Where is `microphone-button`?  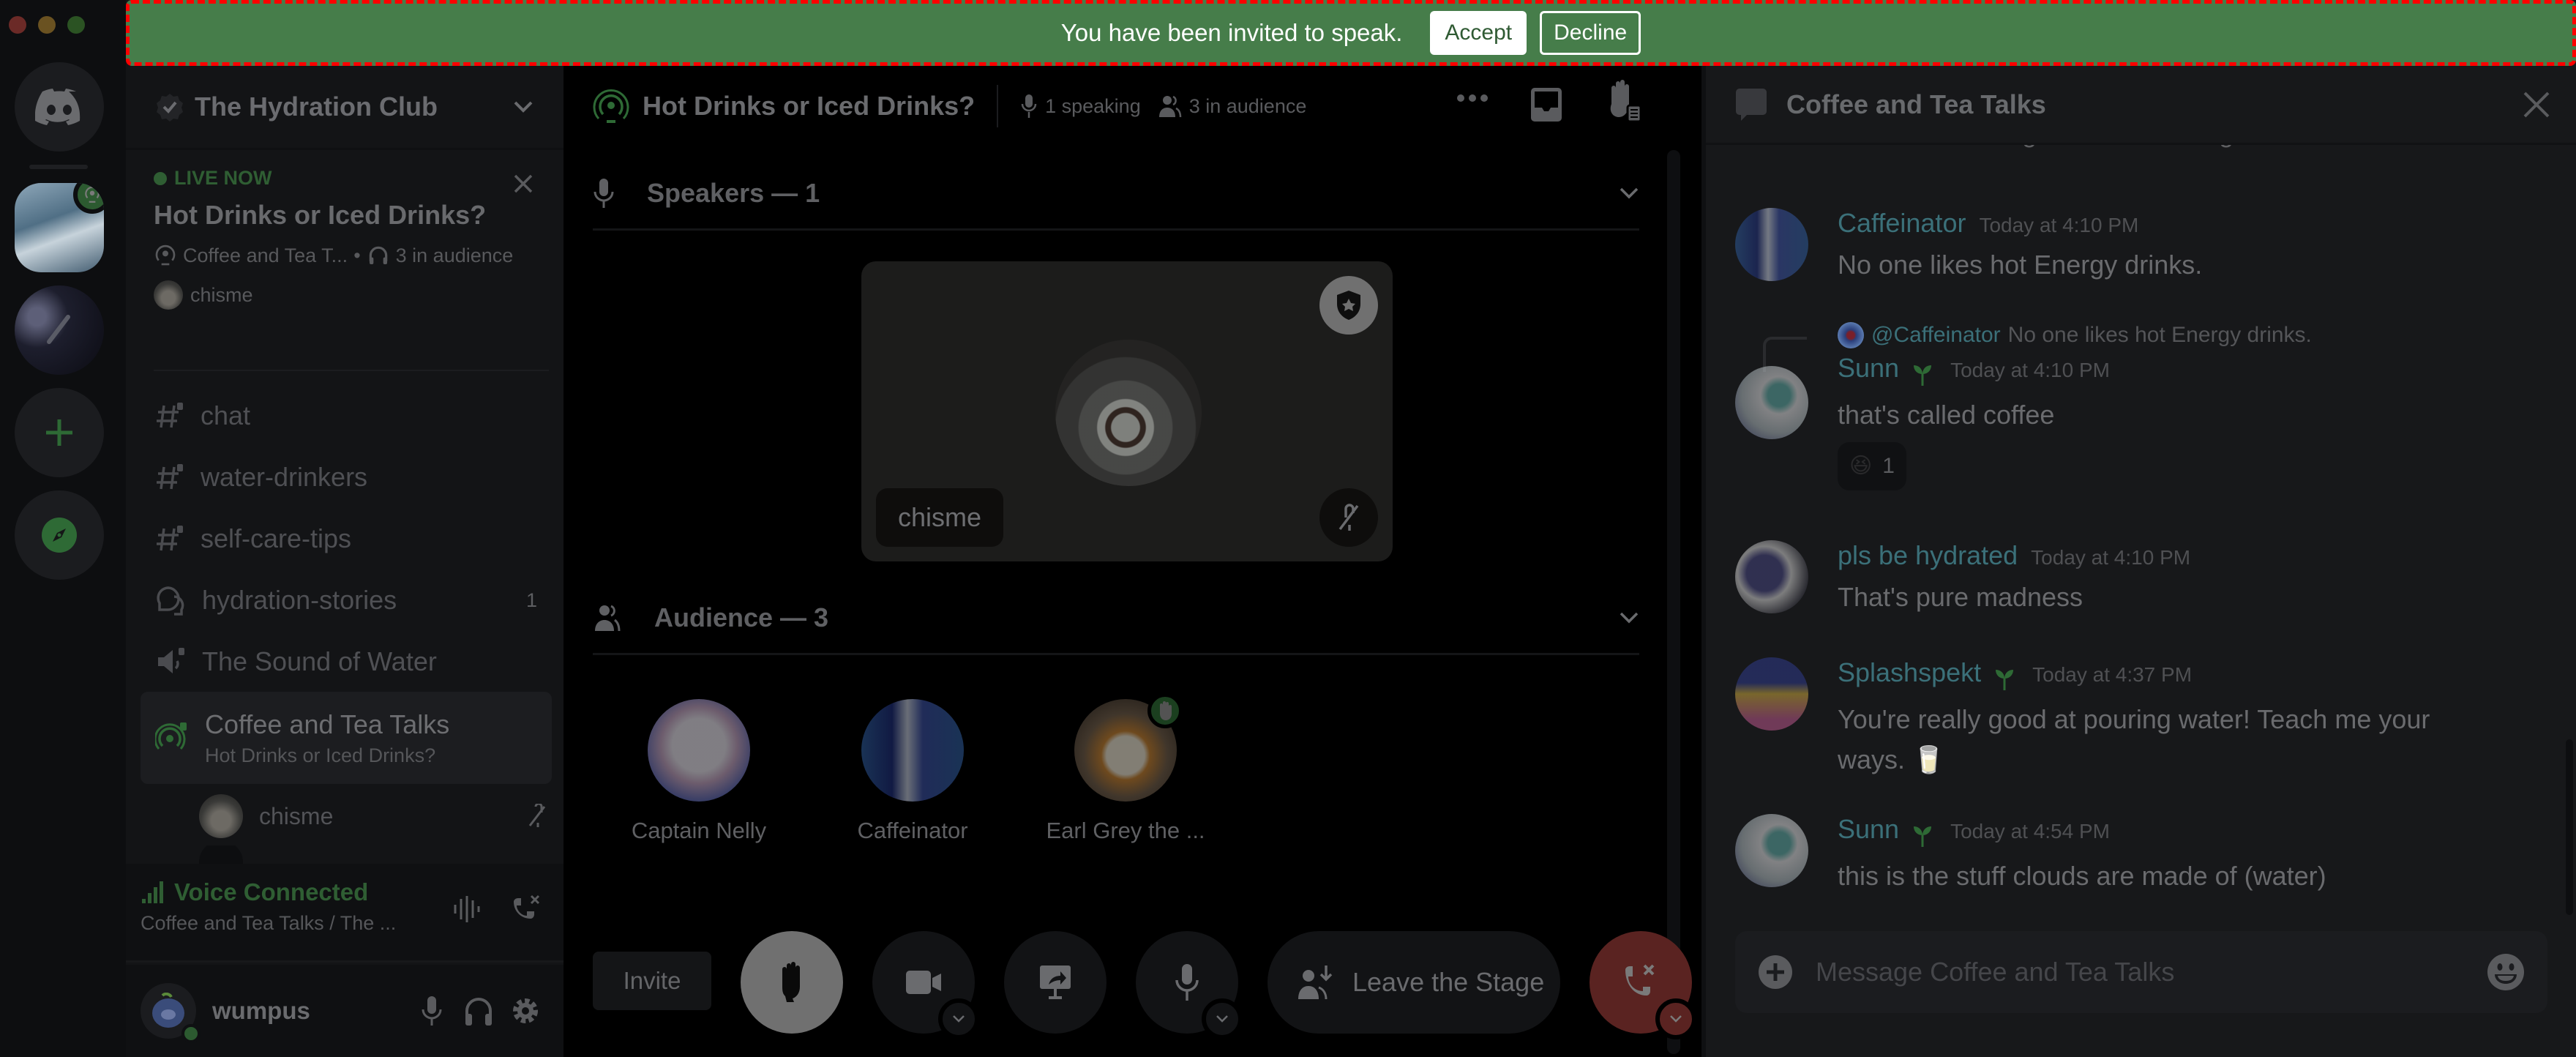 microphone-button is located at coordinates (1189, 985).